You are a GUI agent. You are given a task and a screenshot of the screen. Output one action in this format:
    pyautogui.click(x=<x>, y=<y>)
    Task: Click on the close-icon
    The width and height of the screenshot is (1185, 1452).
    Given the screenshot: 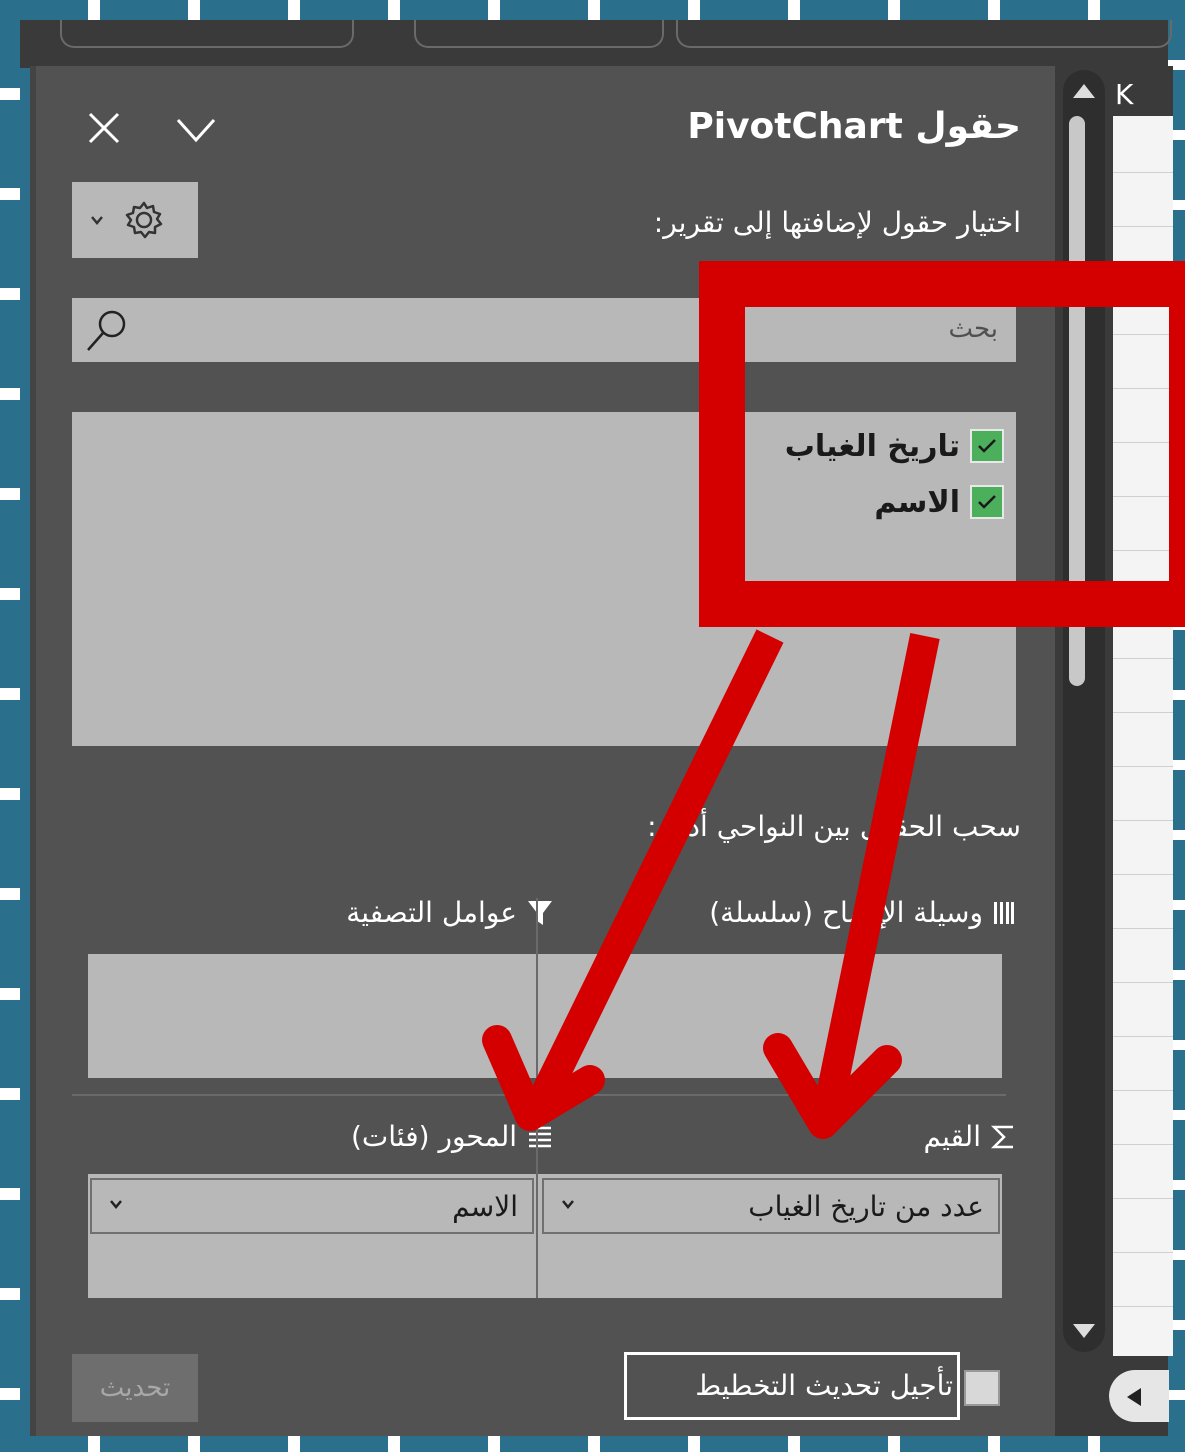 What is the action you would take?
    pyautogui.click(x=104, y=128)
    